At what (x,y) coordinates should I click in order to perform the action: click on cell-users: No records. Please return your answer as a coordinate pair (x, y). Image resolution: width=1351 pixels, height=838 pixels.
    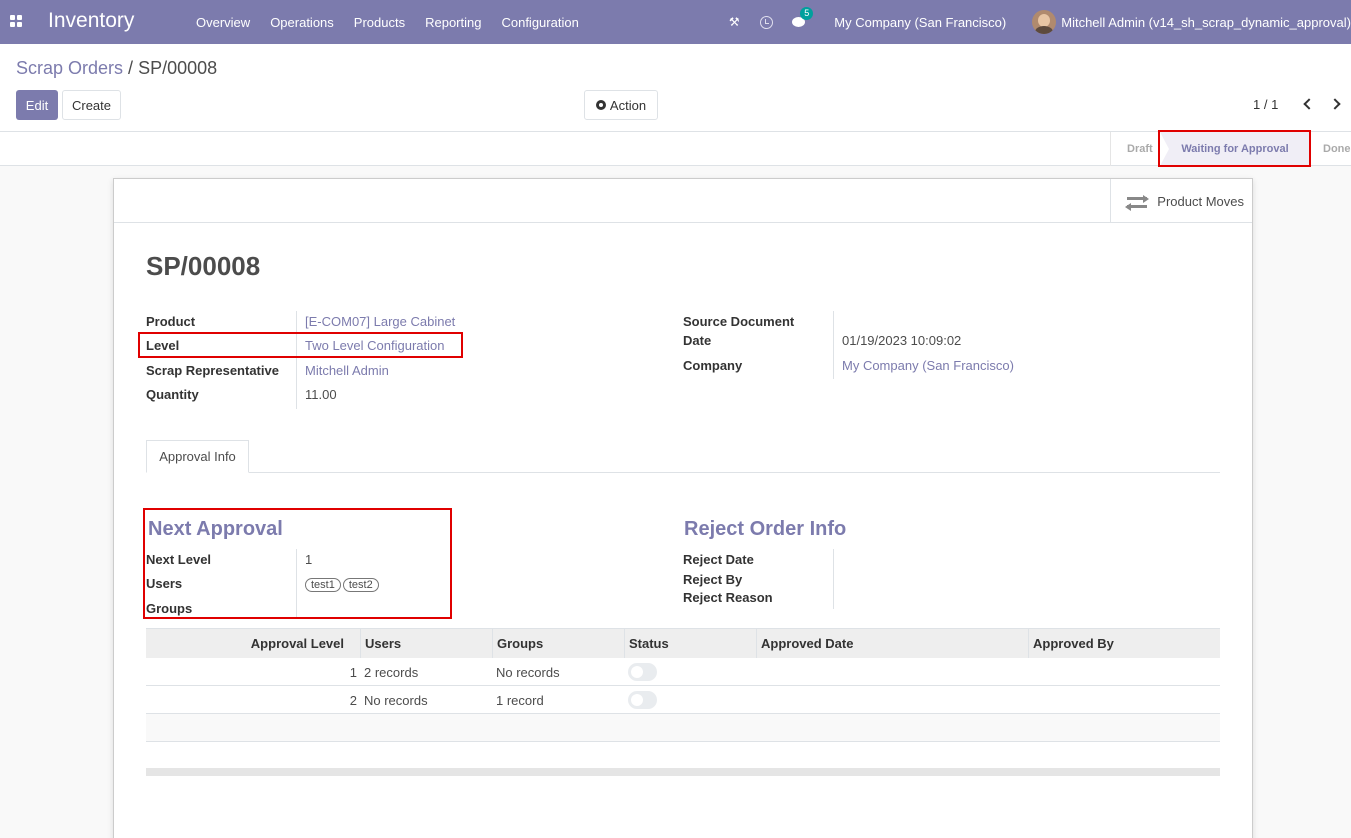
    Looking at the image, I should click on (396, 700).